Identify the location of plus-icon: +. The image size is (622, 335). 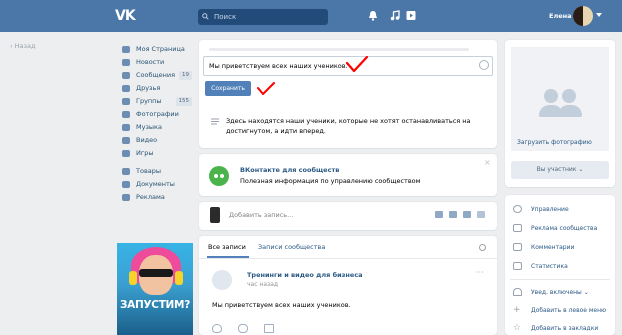
(517, 310).